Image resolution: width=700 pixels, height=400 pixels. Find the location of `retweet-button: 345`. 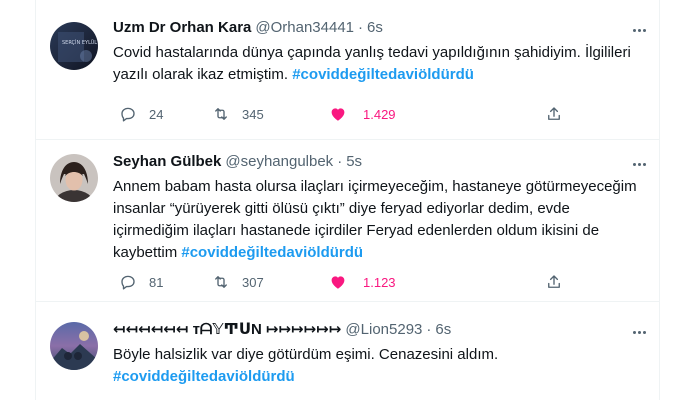

retweet-button: 345 is located at coordinates (238, 114).